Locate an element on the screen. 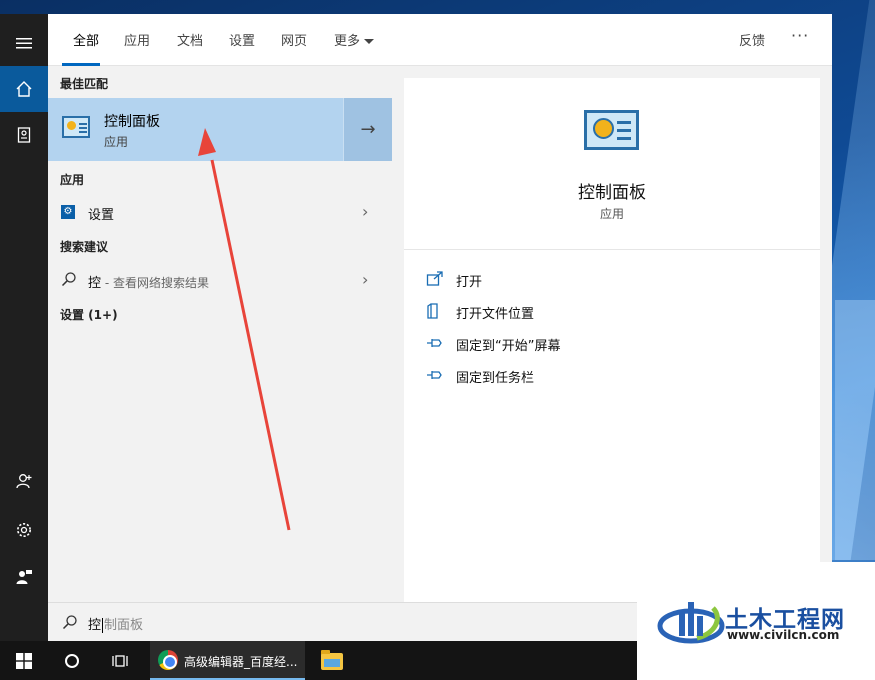 The height and width of the screenshot is (680, 875). tab-more-label: 更多 is located at coordinates (347, 41).